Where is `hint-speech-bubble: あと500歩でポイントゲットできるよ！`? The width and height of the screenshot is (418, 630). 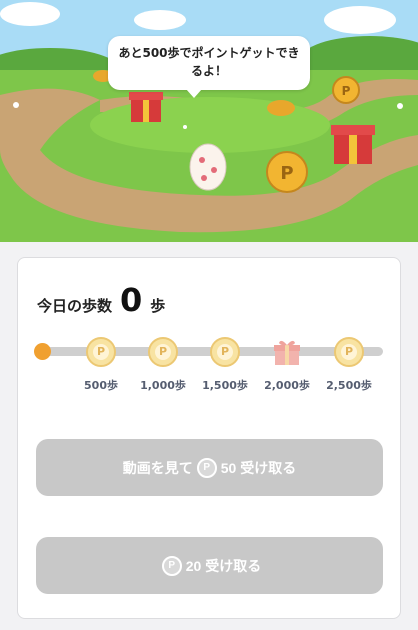 hint-speech-bubble: あと500歩でポイントゲットできるよ！ is located at coordinates (209, 67).